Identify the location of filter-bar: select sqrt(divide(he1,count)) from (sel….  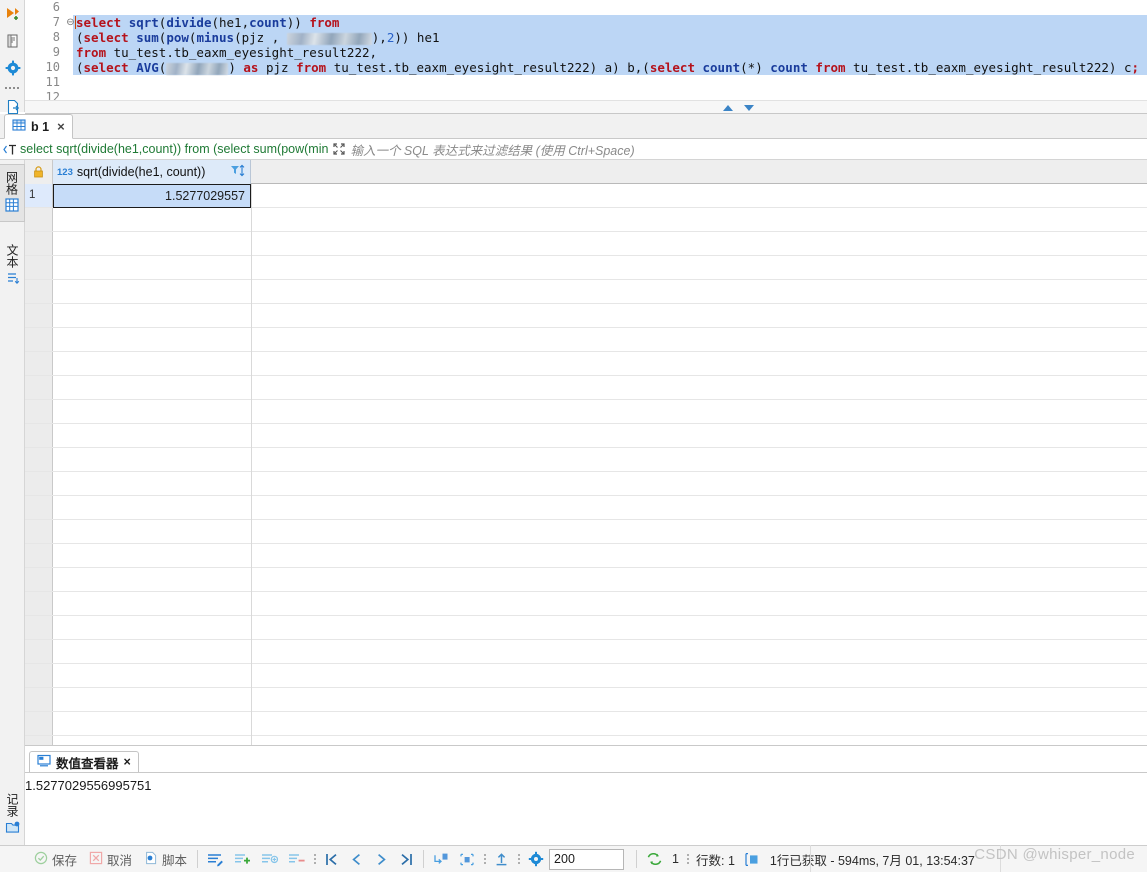
(573, 149).